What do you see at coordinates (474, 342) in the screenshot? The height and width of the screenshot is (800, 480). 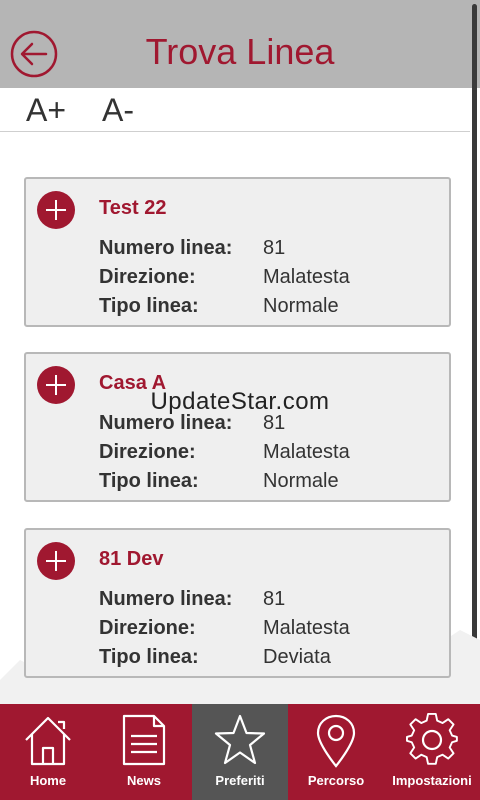 I see `scrollbar` at bounding box center [474, 342].